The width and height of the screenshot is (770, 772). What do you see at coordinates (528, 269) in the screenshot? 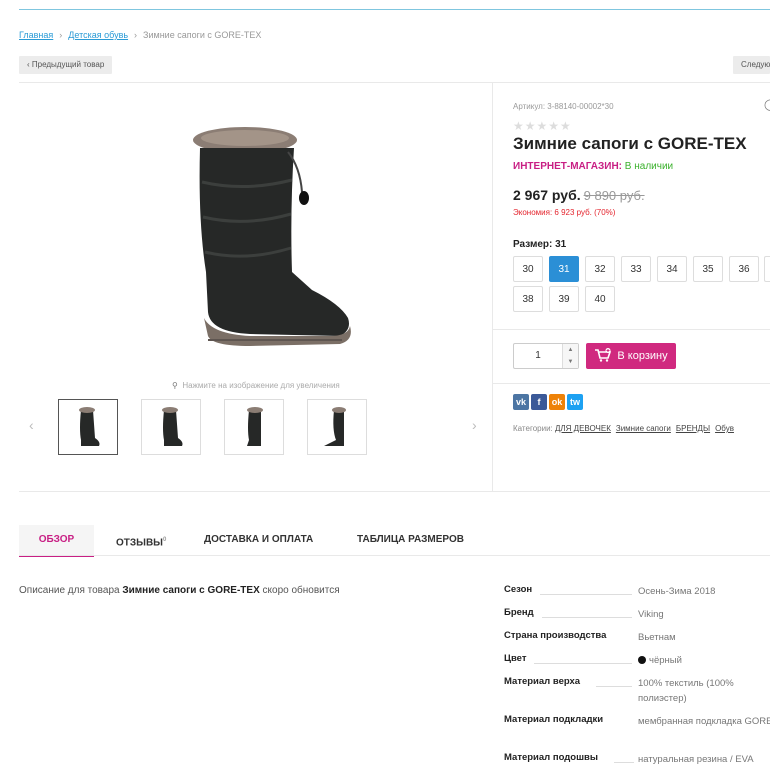
I see `size-option: 30` at bounding box center [528, 269].